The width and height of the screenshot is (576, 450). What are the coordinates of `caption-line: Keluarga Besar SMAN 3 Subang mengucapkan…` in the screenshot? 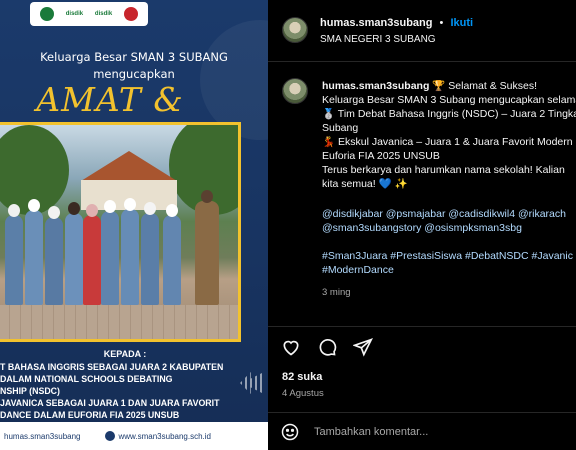 It's located at (449, 100).